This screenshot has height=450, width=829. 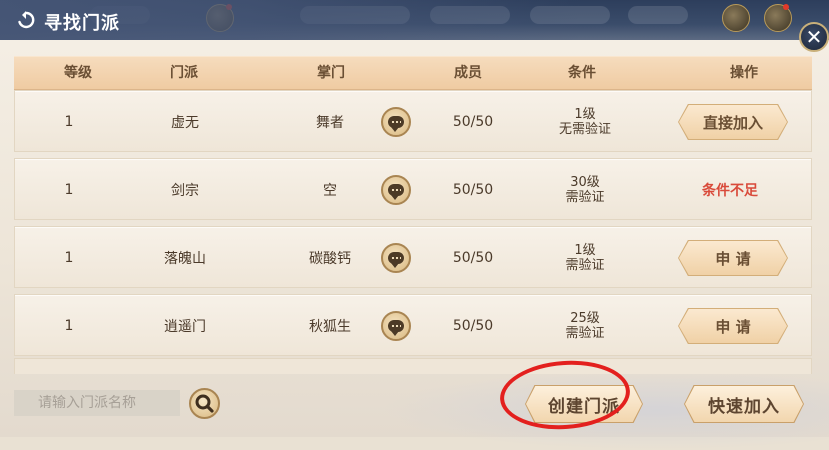 I want to click on search-button, so click(x=204, y=403).